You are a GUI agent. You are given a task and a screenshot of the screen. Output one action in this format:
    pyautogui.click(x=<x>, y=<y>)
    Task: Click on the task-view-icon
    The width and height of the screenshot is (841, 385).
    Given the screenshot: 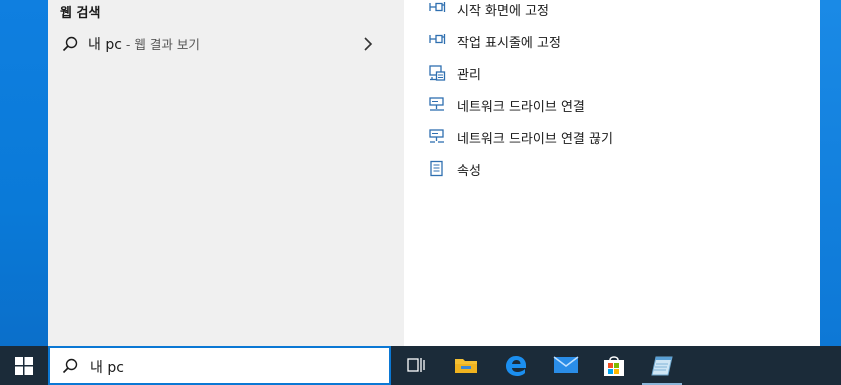 What is the action you would take?
    pyautogui.click(x=416, y=365)
    